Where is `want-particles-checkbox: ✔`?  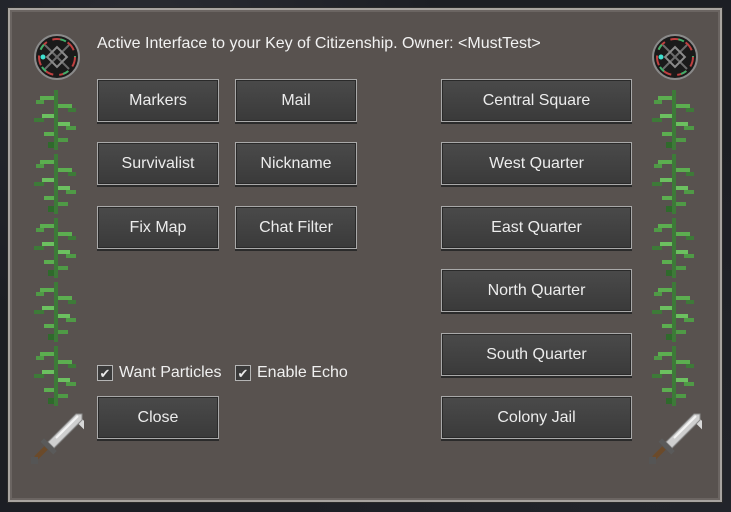
want-particles-checkbox: ✔ is located at coordinates (105, 373).